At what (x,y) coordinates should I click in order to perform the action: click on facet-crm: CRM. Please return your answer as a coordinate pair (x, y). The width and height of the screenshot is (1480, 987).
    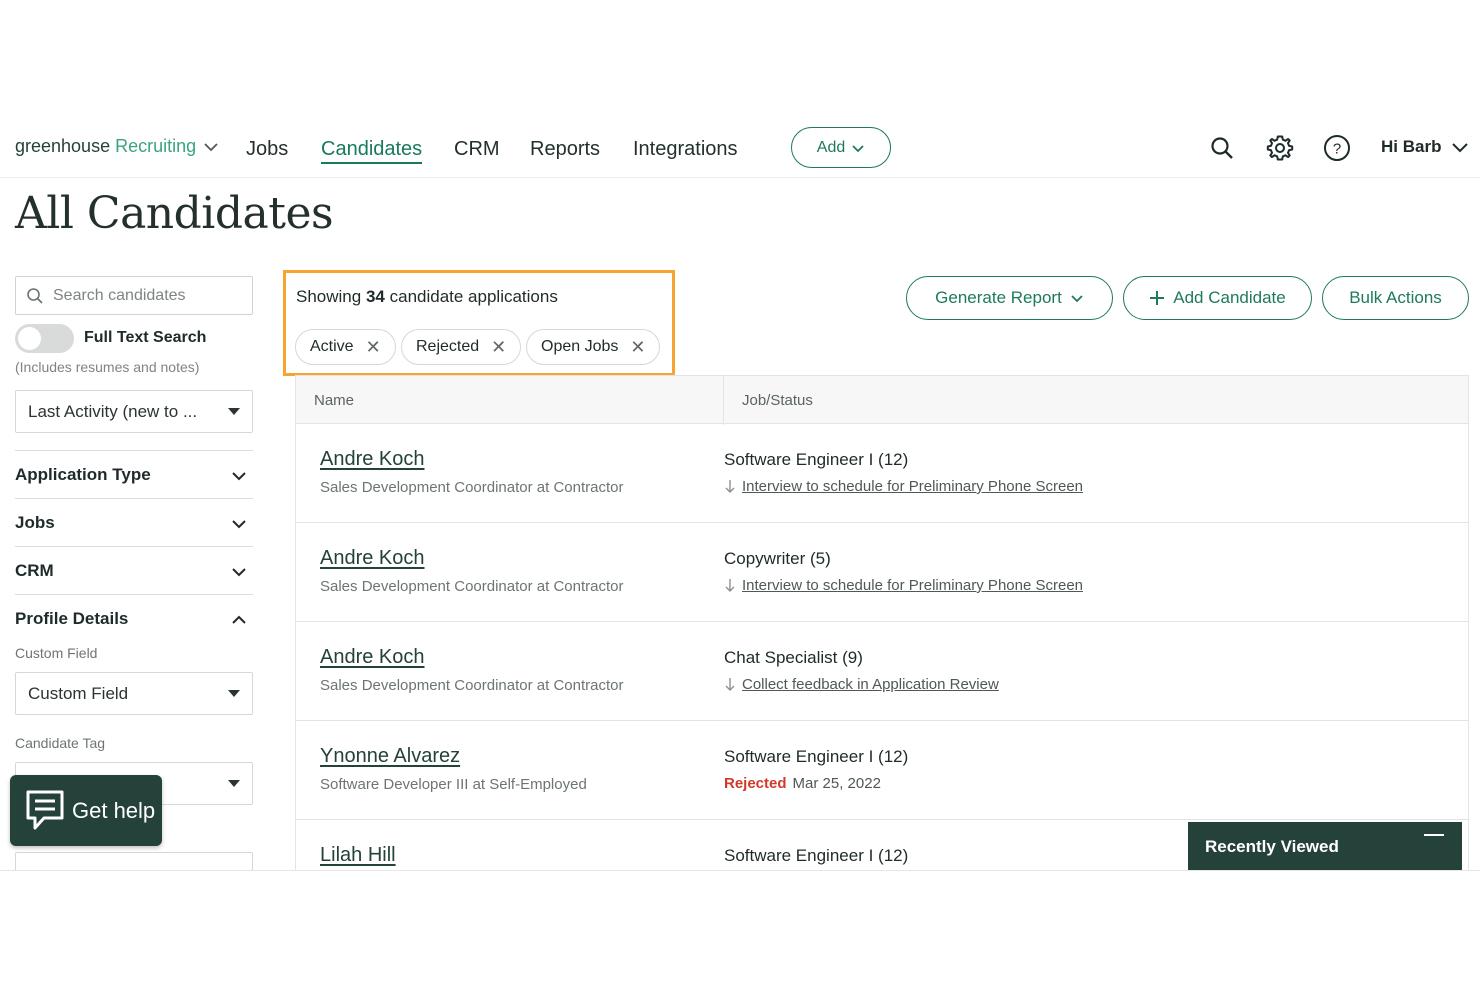
    Looking at the image, I should click on (134, 570).